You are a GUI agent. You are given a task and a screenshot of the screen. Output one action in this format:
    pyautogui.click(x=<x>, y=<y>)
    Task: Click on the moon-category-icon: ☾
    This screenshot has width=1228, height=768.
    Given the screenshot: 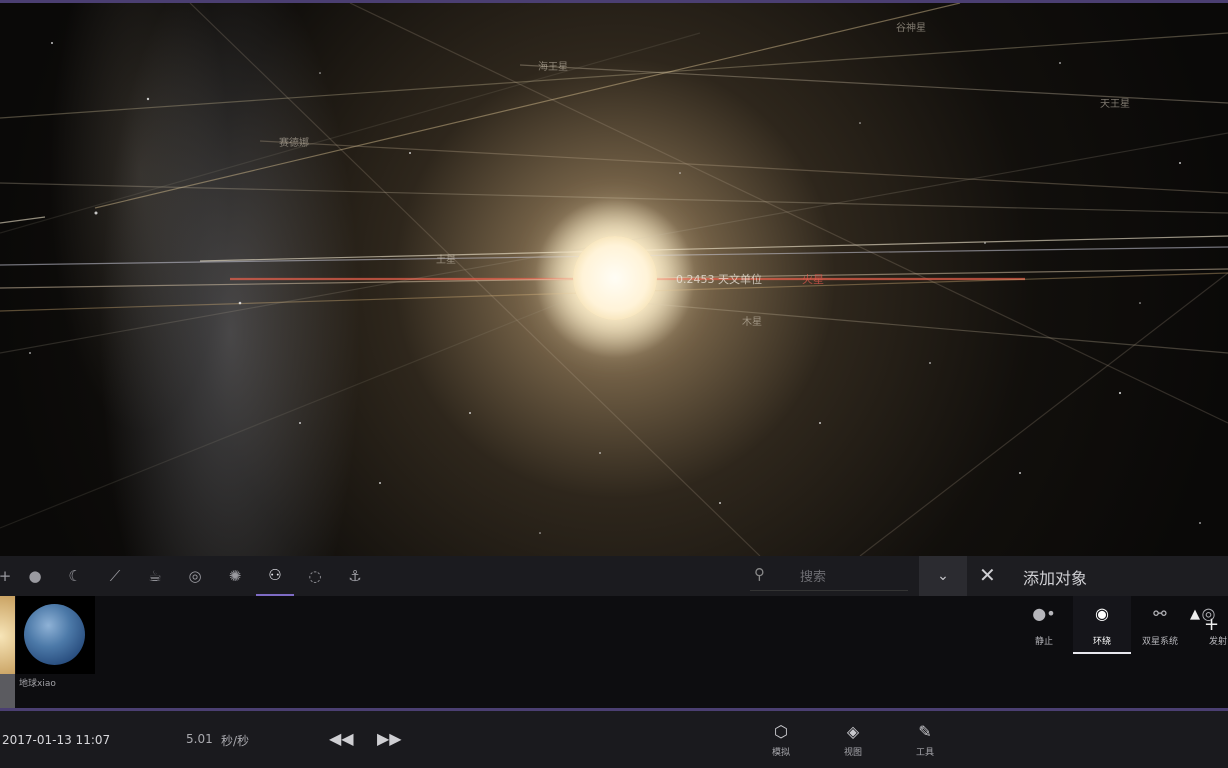 What is the action you would take?
    pyautogui.click(x=75, y=576)
    